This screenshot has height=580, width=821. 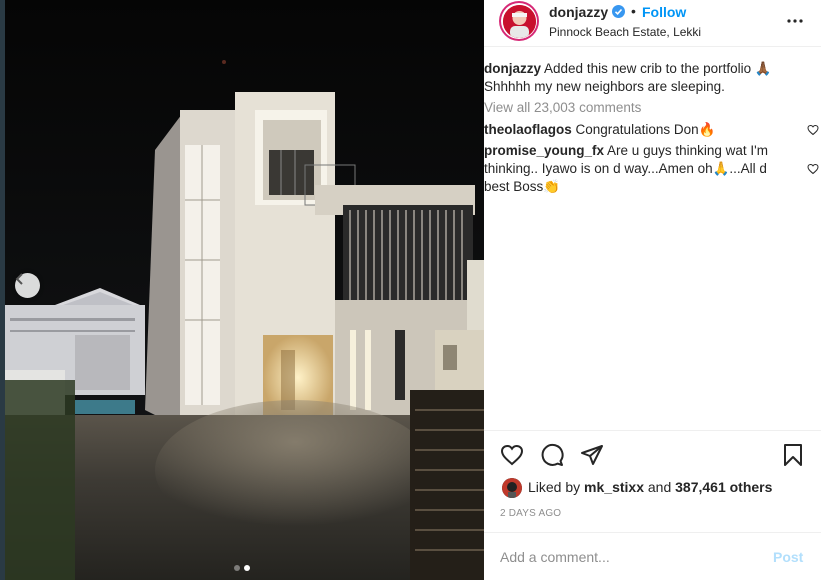 What do you see at coordinates (645, 129) in the screenshot?
I see `comment-text: Congratulations Don🔥` at bounding box center [645, 129].